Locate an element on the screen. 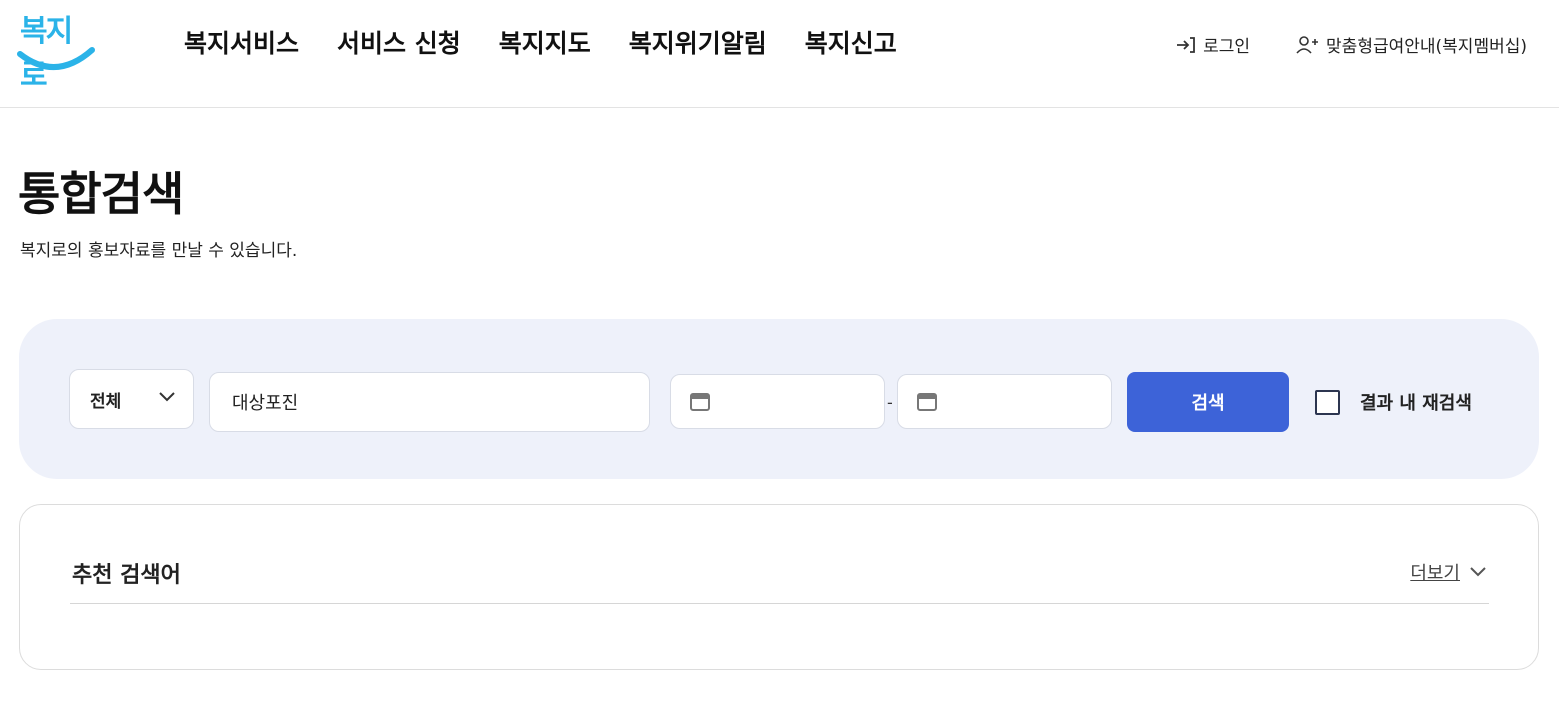 This screenshot has width=1559, height=714. main-nav: 복지서비스 서비스 신청 복지지도 복지위기알림 복지신고 is located at coordinates (559, 42).